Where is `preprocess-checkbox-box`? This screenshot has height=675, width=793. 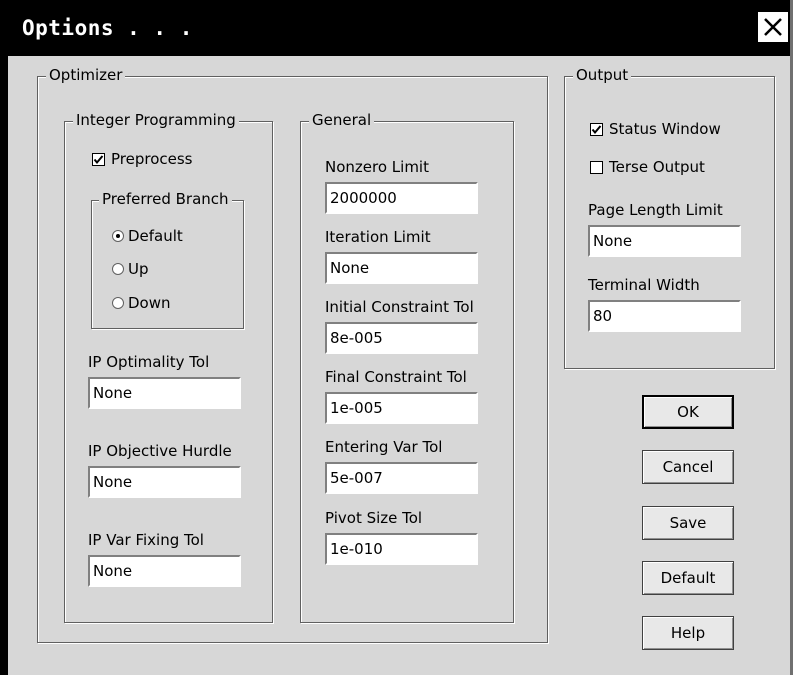 preprocess-checkbox-box is located at coordinates (98, 159).